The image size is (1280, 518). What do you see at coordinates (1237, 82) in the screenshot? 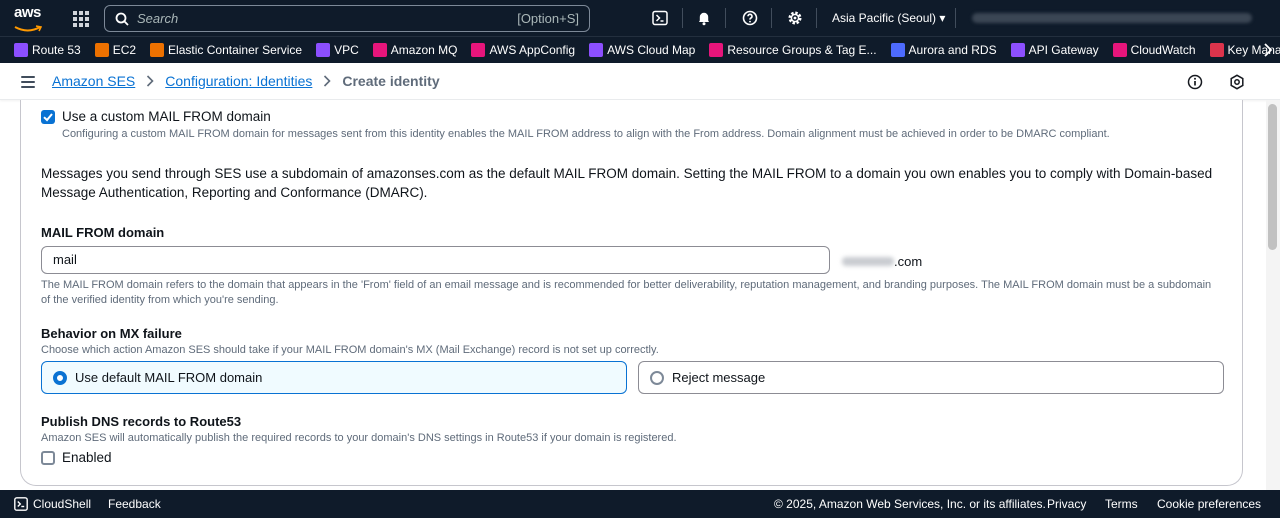
I see `settings-icon` at bounding box center [1237, 82].